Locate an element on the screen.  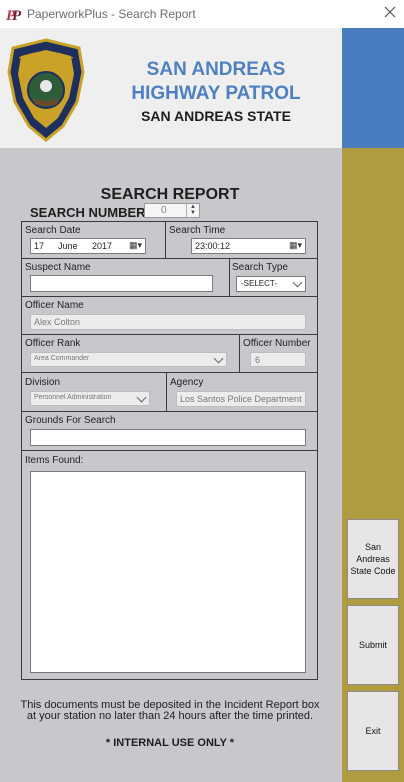
highway-patrol-badge-icon is located at coordinates (46, 90).